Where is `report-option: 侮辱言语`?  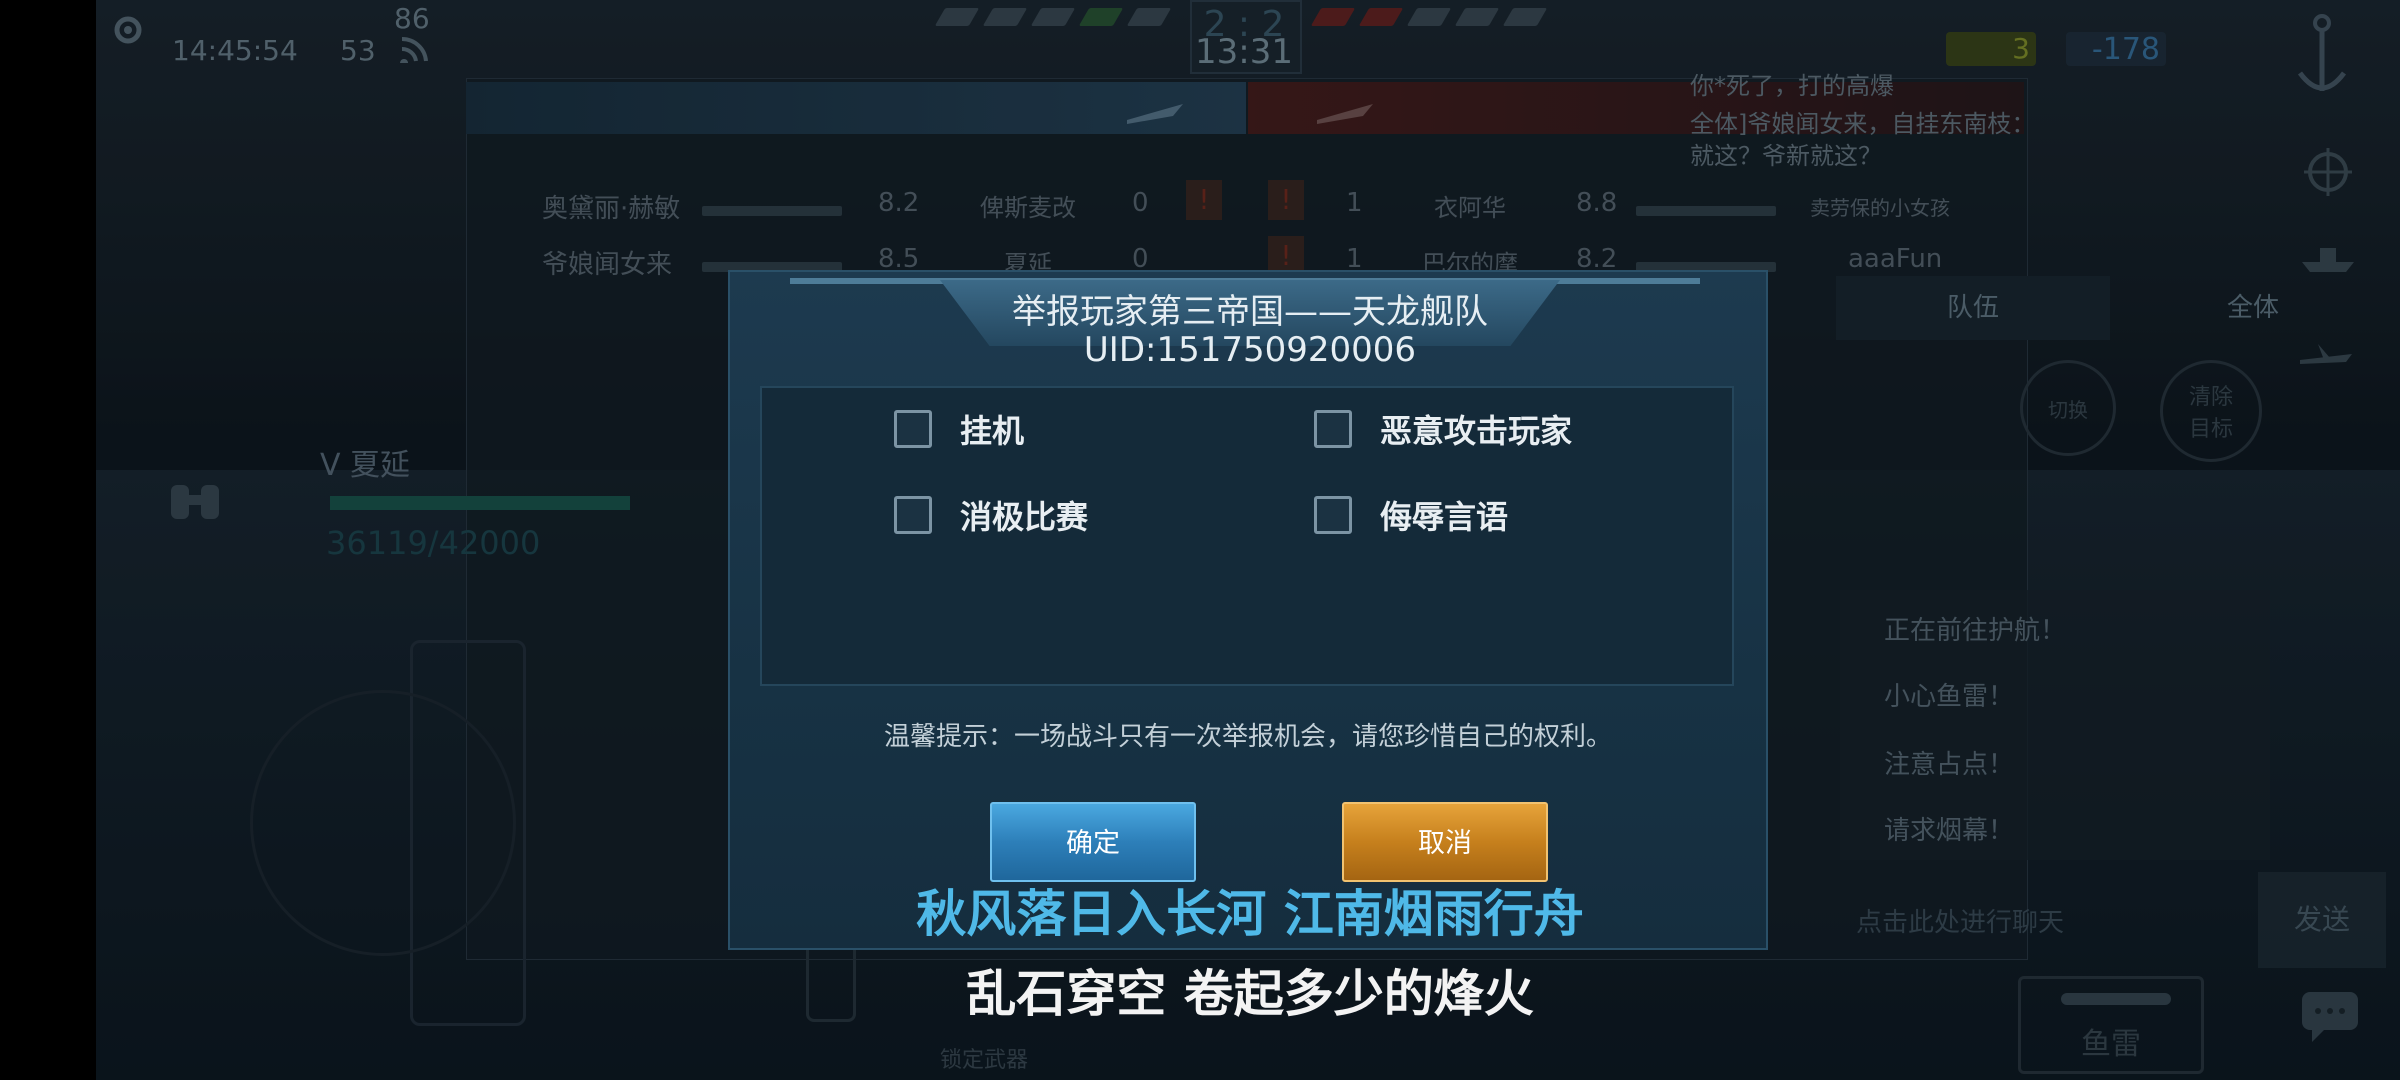 report-option: 侮辱言语 is located at coordinates (1411, 515).